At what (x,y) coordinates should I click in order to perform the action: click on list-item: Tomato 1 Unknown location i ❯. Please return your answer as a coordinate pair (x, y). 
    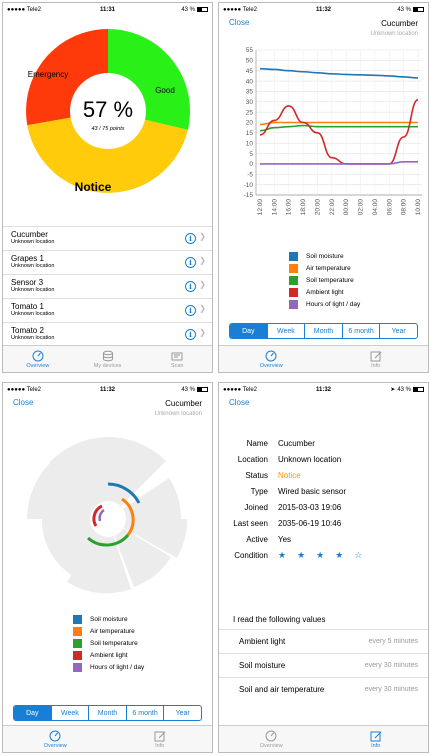
    Looking at the image, I should click on (107, 310).